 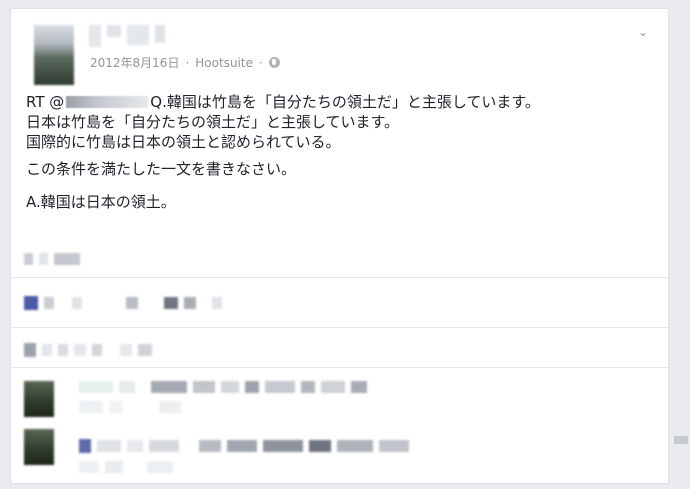 I want to click on author-name-blurred, so click(x=127, y=36).